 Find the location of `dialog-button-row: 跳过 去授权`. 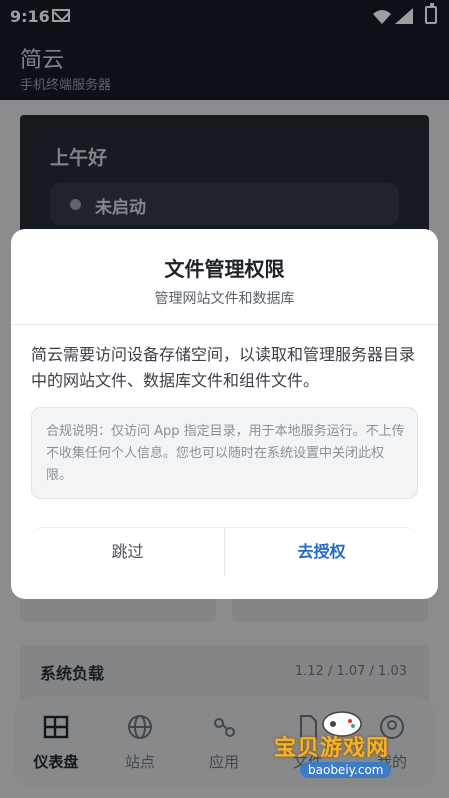

dialog-button-row: 跳过 去授权 is located at coordinates (224, 552).